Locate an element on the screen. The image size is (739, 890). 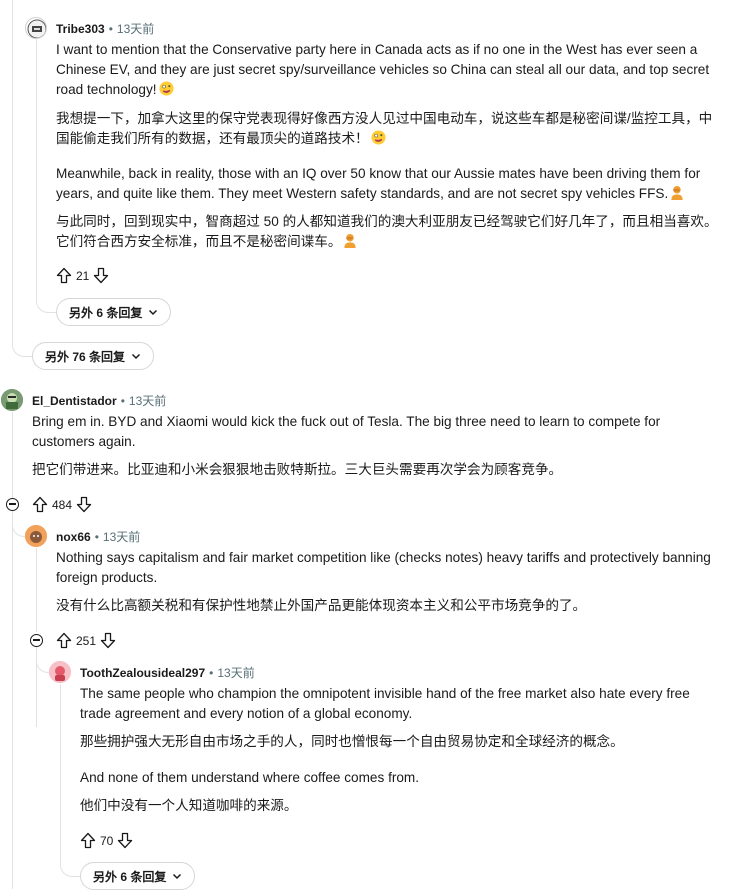
username: ToothZealousideal297 is located at coordinates (142, 673).